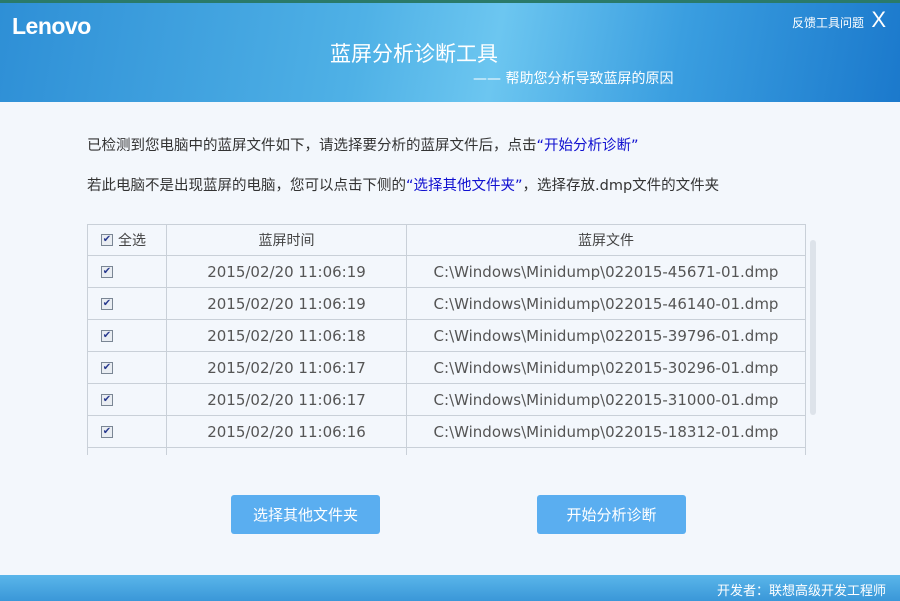 The height and width of the screenshot is (601, 900). What do you see at coordinates (287, 335) in the screenshot?
I see `crash-time: 2015/02/20 11:06:18` at bounding box center [287, 335].